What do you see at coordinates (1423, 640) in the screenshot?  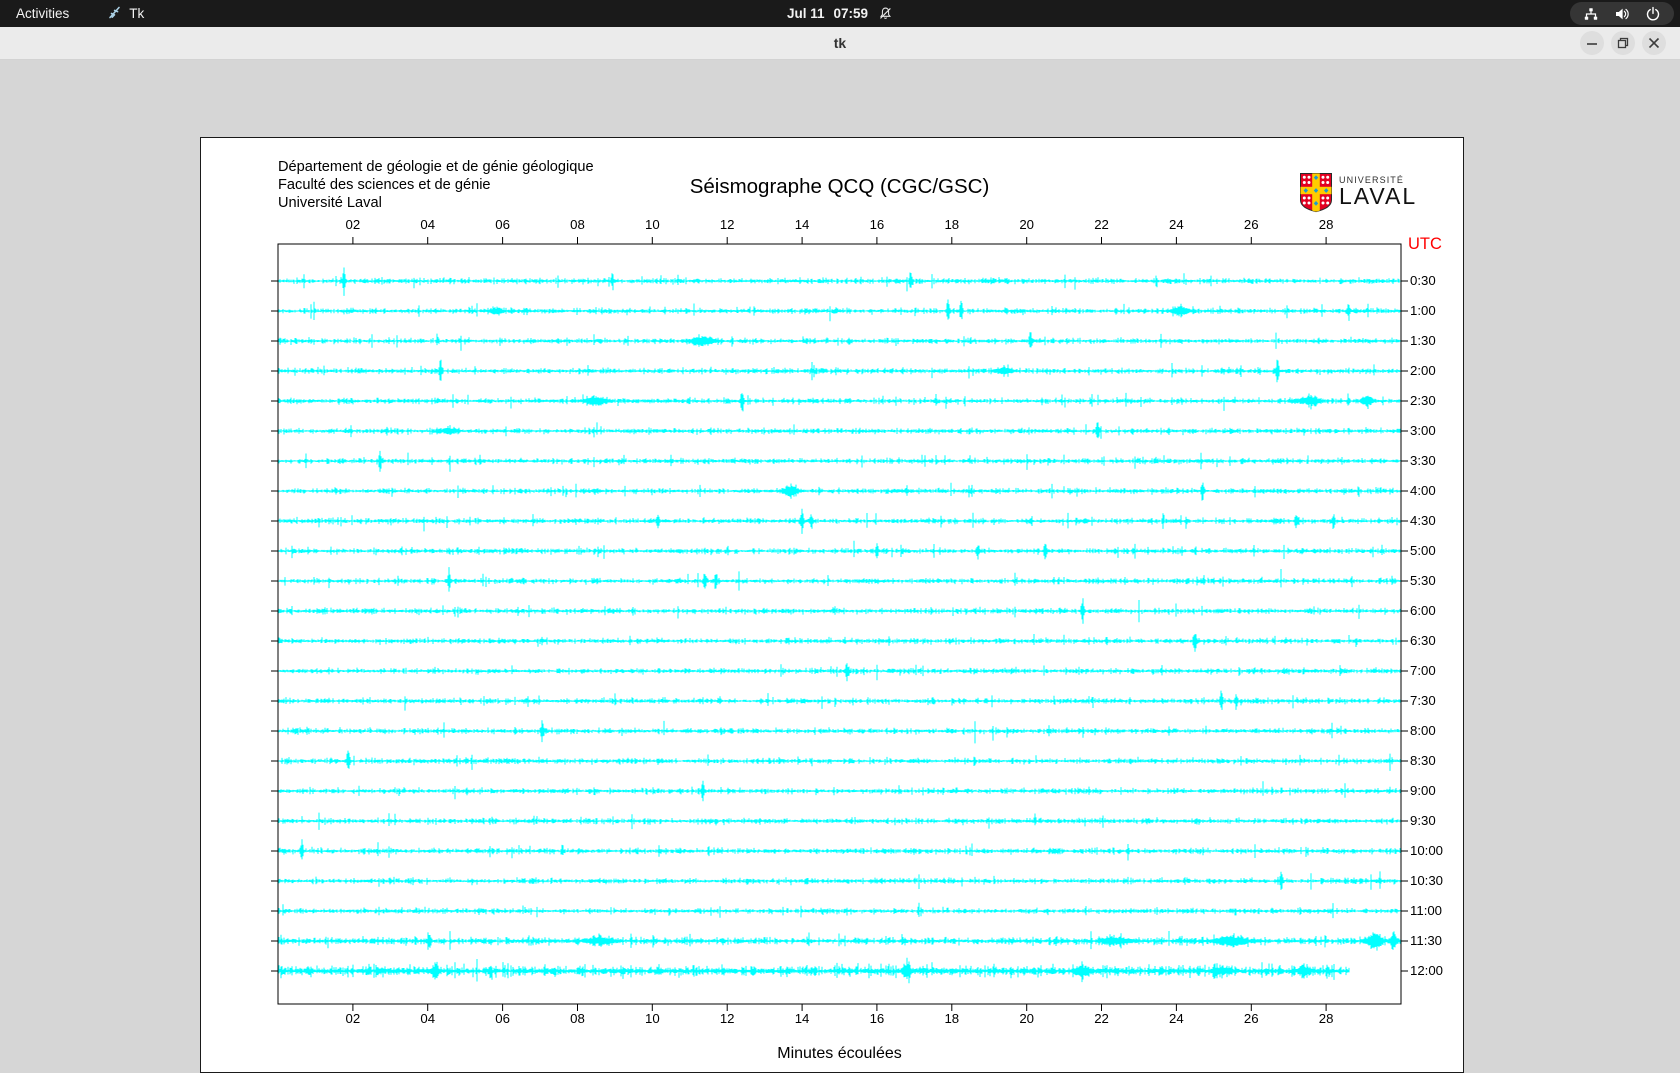 I see `utc-time-label: 6:30` at bounding box center [1423, 640].